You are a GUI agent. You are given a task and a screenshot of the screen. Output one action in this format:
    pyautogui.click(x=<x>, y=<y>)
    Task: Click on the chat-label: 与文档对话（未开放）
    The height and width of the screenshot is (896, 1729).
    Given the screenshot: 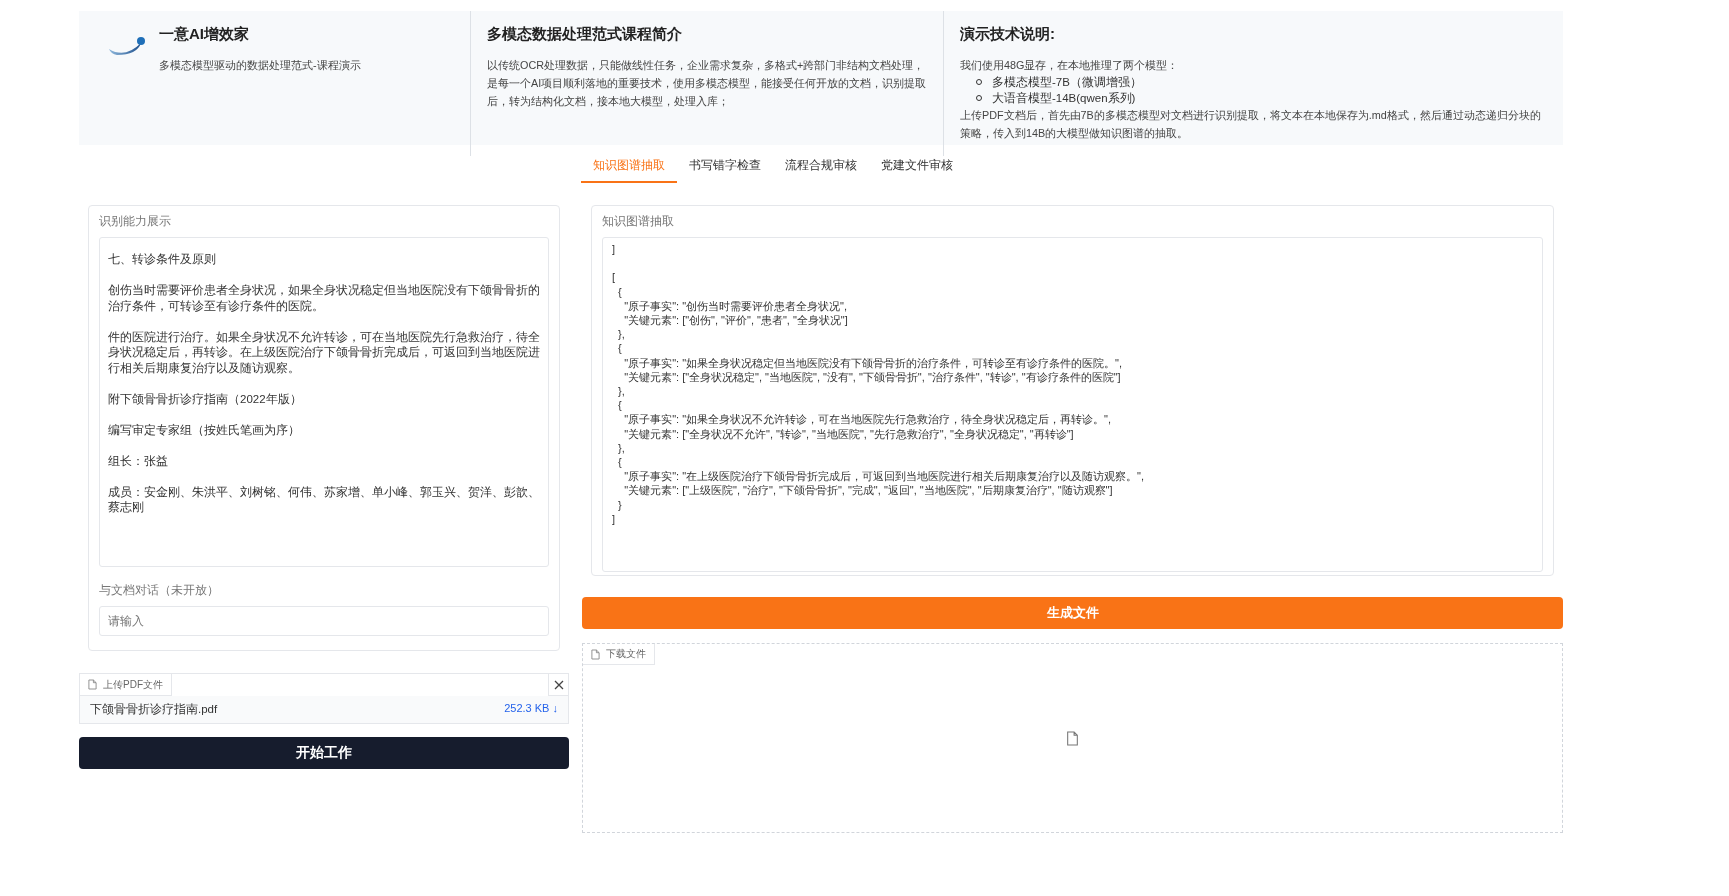 What is the action you would take?
    pyautogui.click(x=159, y=590)
    